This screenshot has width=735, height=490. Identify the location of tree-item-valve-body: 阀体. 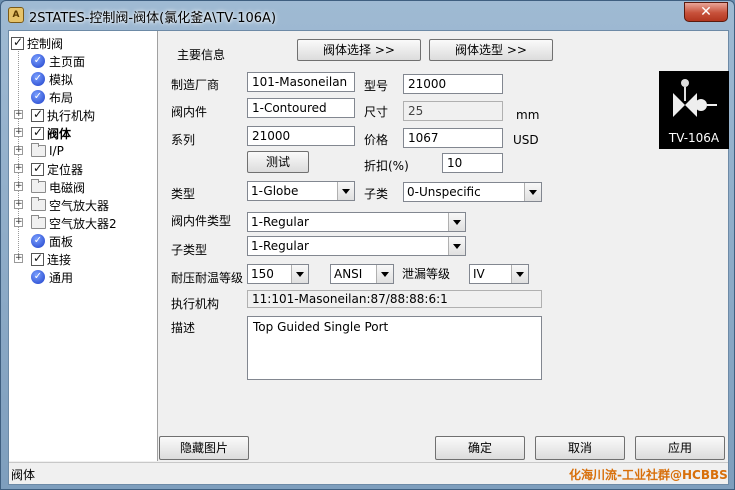
(51, 133).